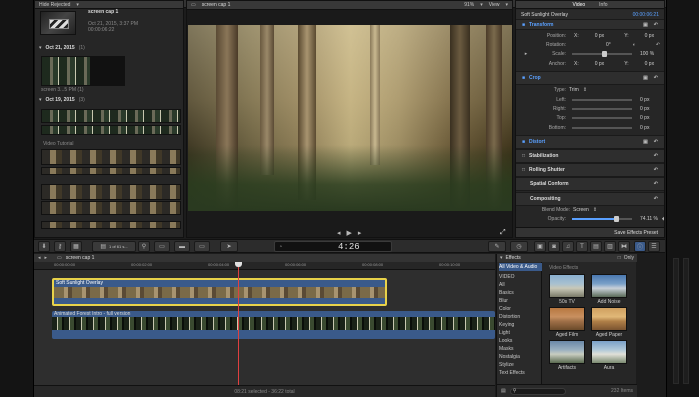  Describe the element at coordinates (162, 246) in the screenshot. I see `edit-mode-button: ▭` at that location.